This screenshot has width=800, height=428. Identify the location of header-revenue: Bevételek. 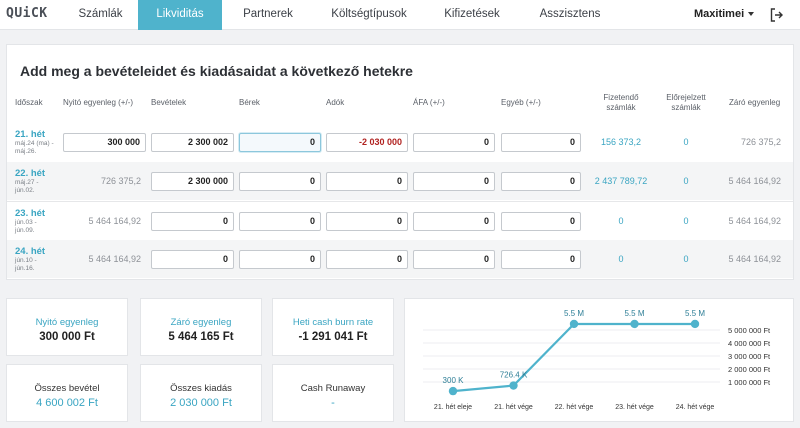
(169, 102).